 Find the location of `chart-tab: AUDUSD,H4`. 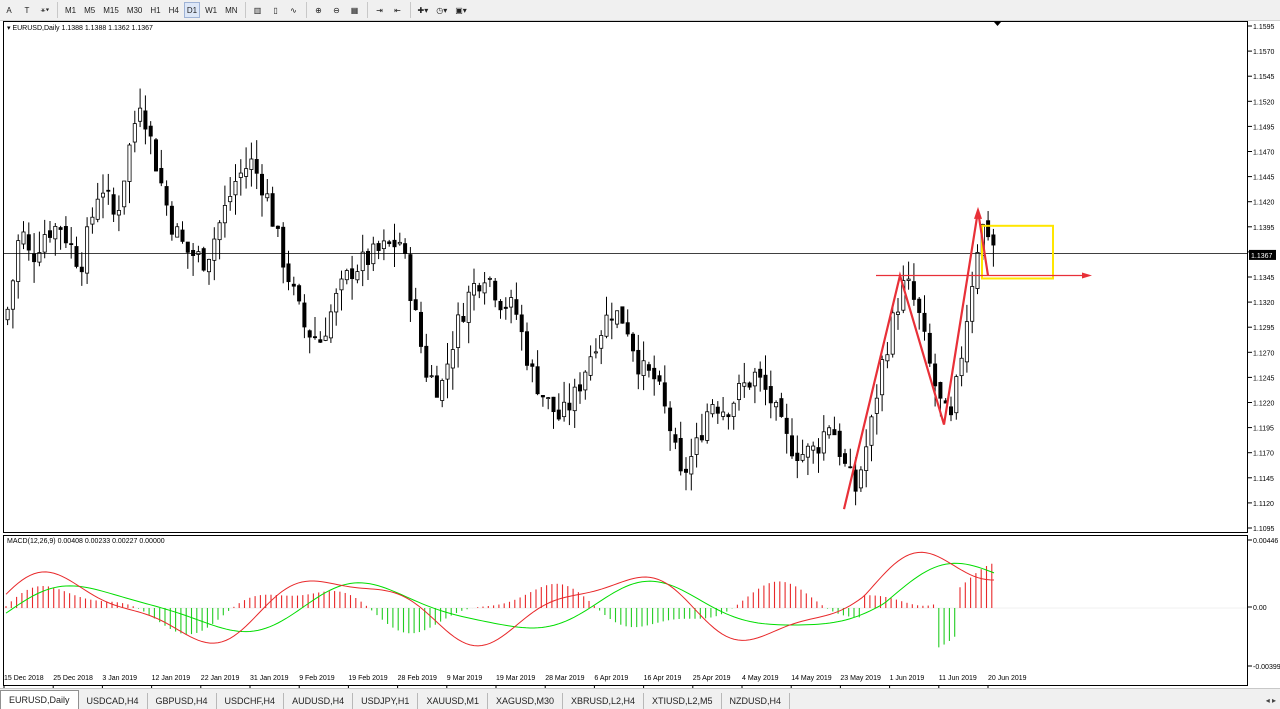

chart-tab: AUDUSD,H4 is located at coordinates (319, 701).